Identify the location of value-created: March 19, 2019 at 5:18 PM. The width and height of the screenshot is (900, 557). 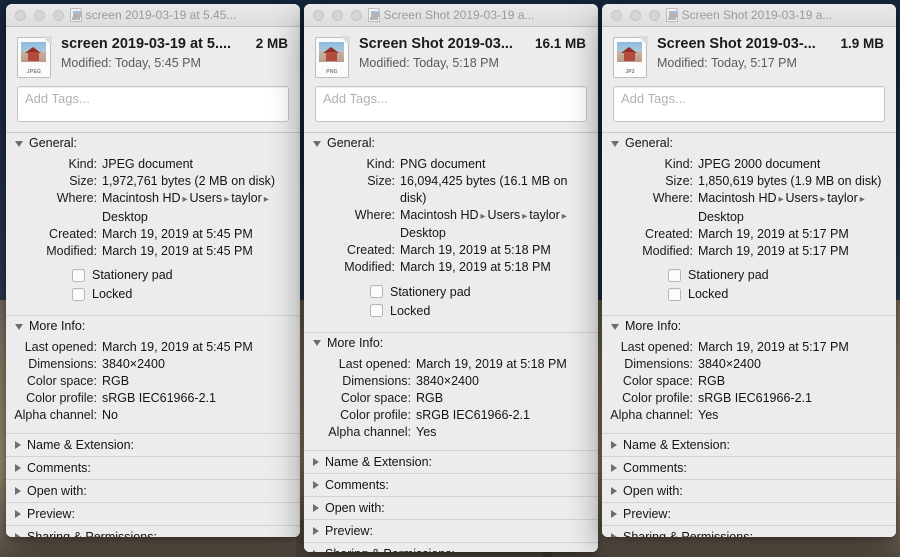
(475, 250).